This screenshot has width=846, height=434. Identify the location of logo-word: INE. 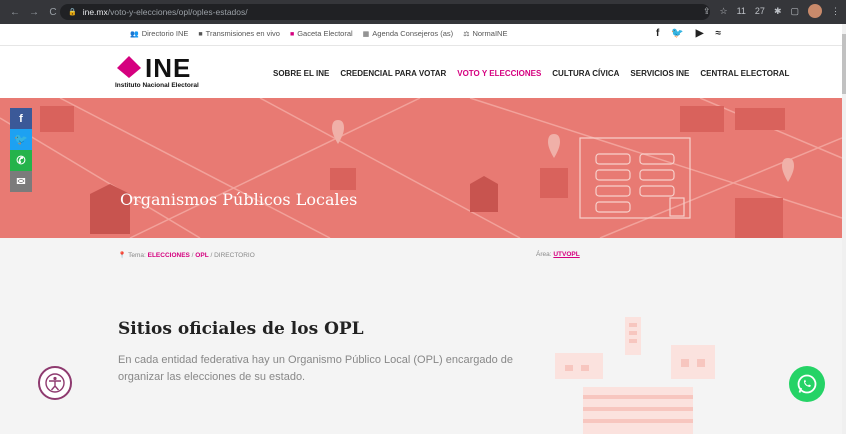
(168, 68).